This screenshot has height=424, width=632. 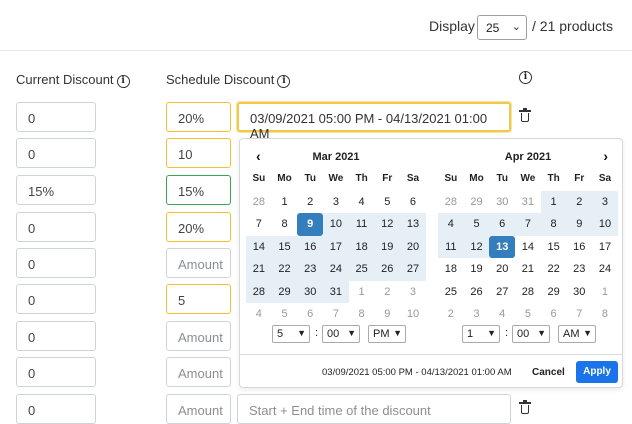 I want to click on apply-button: Apply, so click(x=597, y=372).